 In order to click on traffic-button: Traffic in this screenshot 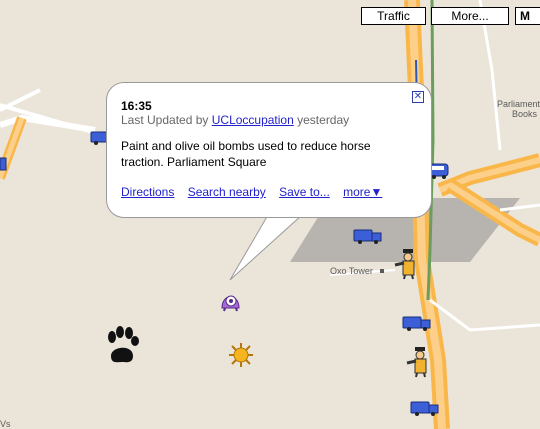, I will do `click(393, 16)`.